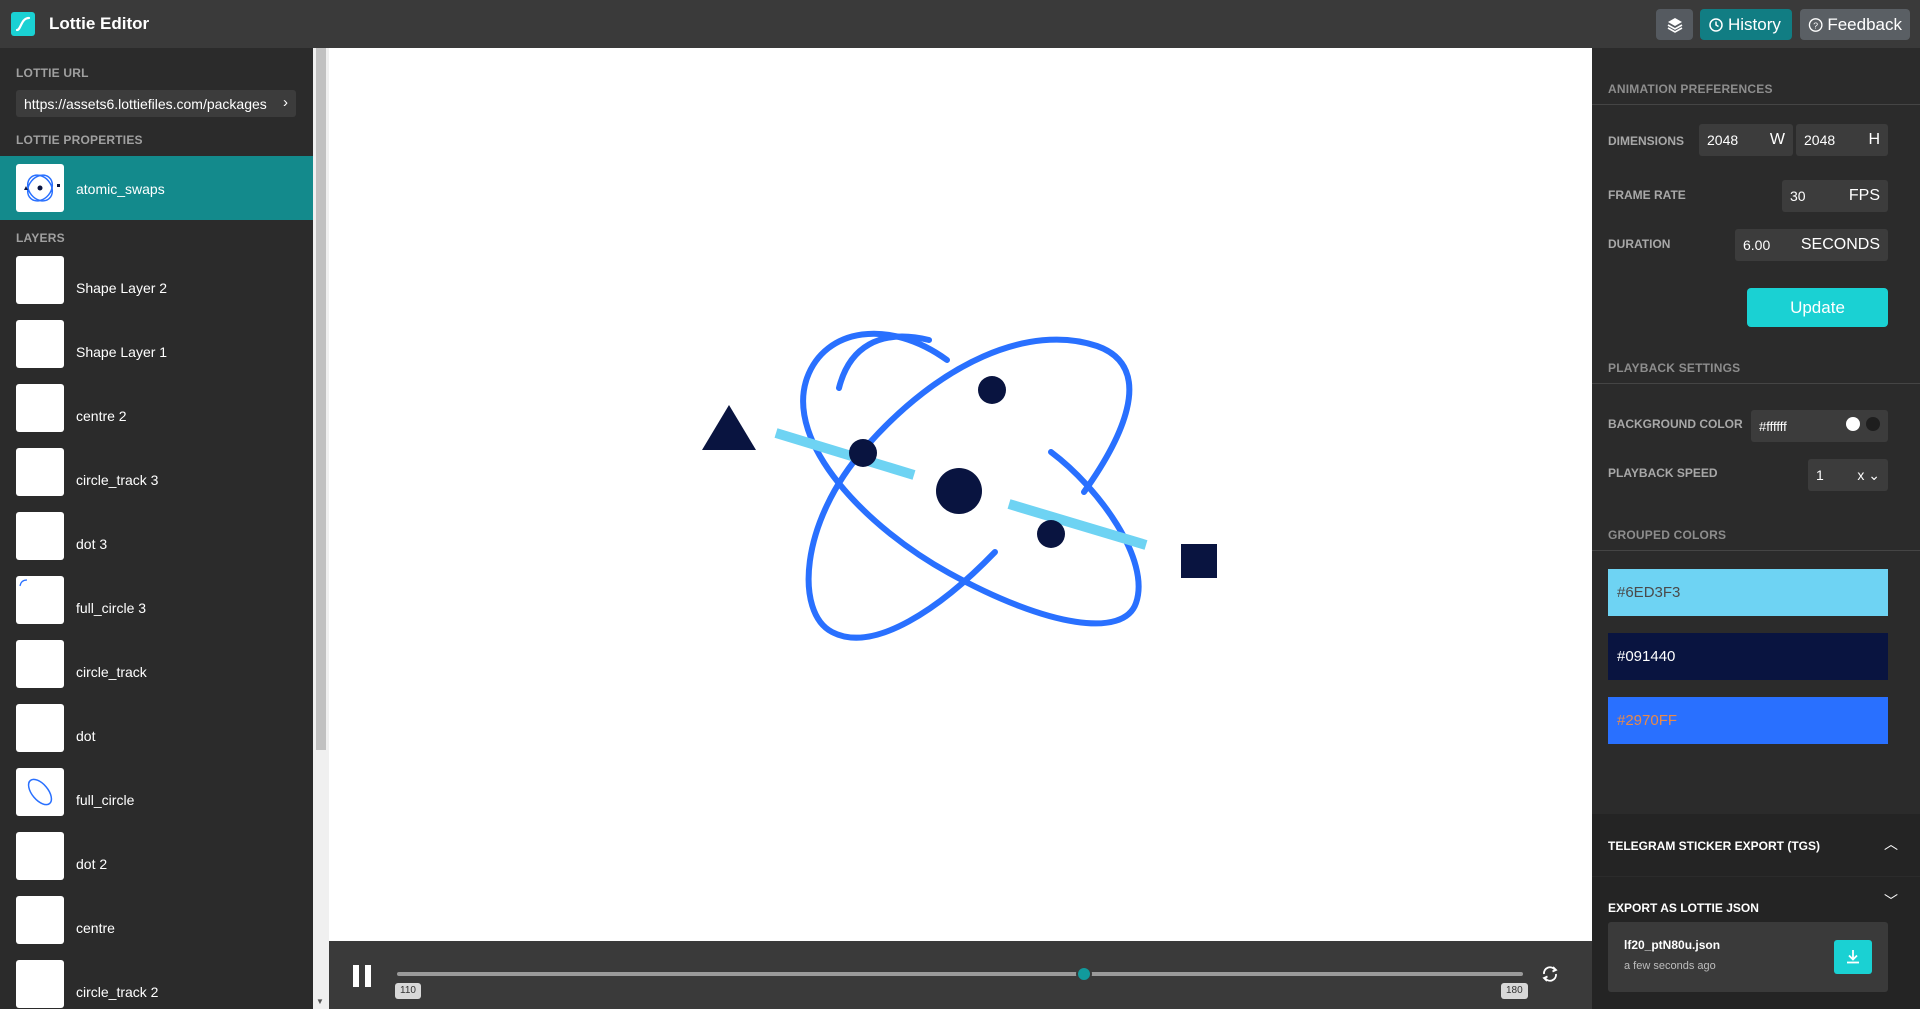 Image resolution: width=1920 pixels, height=1009 pixels. What do you see at coordinates (1723, 140) in the screenshot?
I see `width-value: 2048` at bounding box center [1723, 140].